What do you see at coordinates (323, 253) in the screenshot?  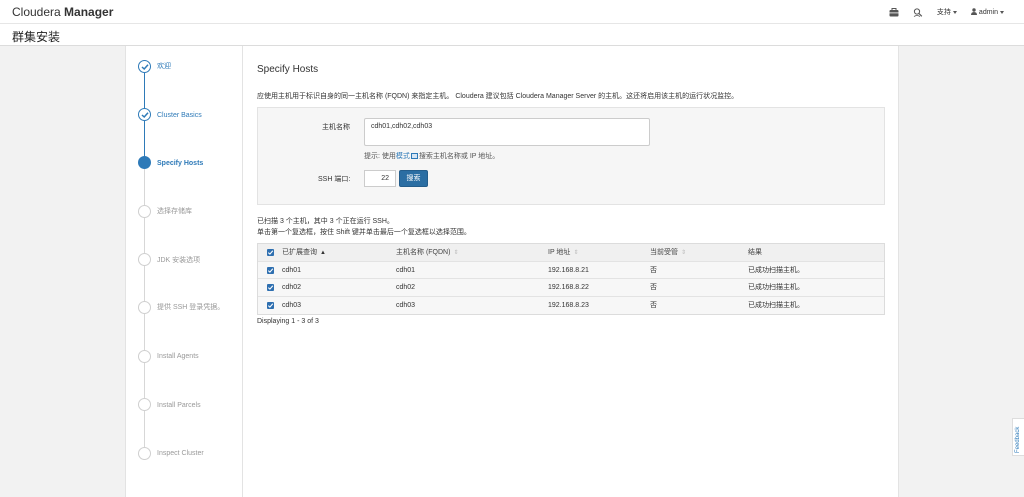 I see `sort-asc-icon: ▲` at bounding box center [323, 253].